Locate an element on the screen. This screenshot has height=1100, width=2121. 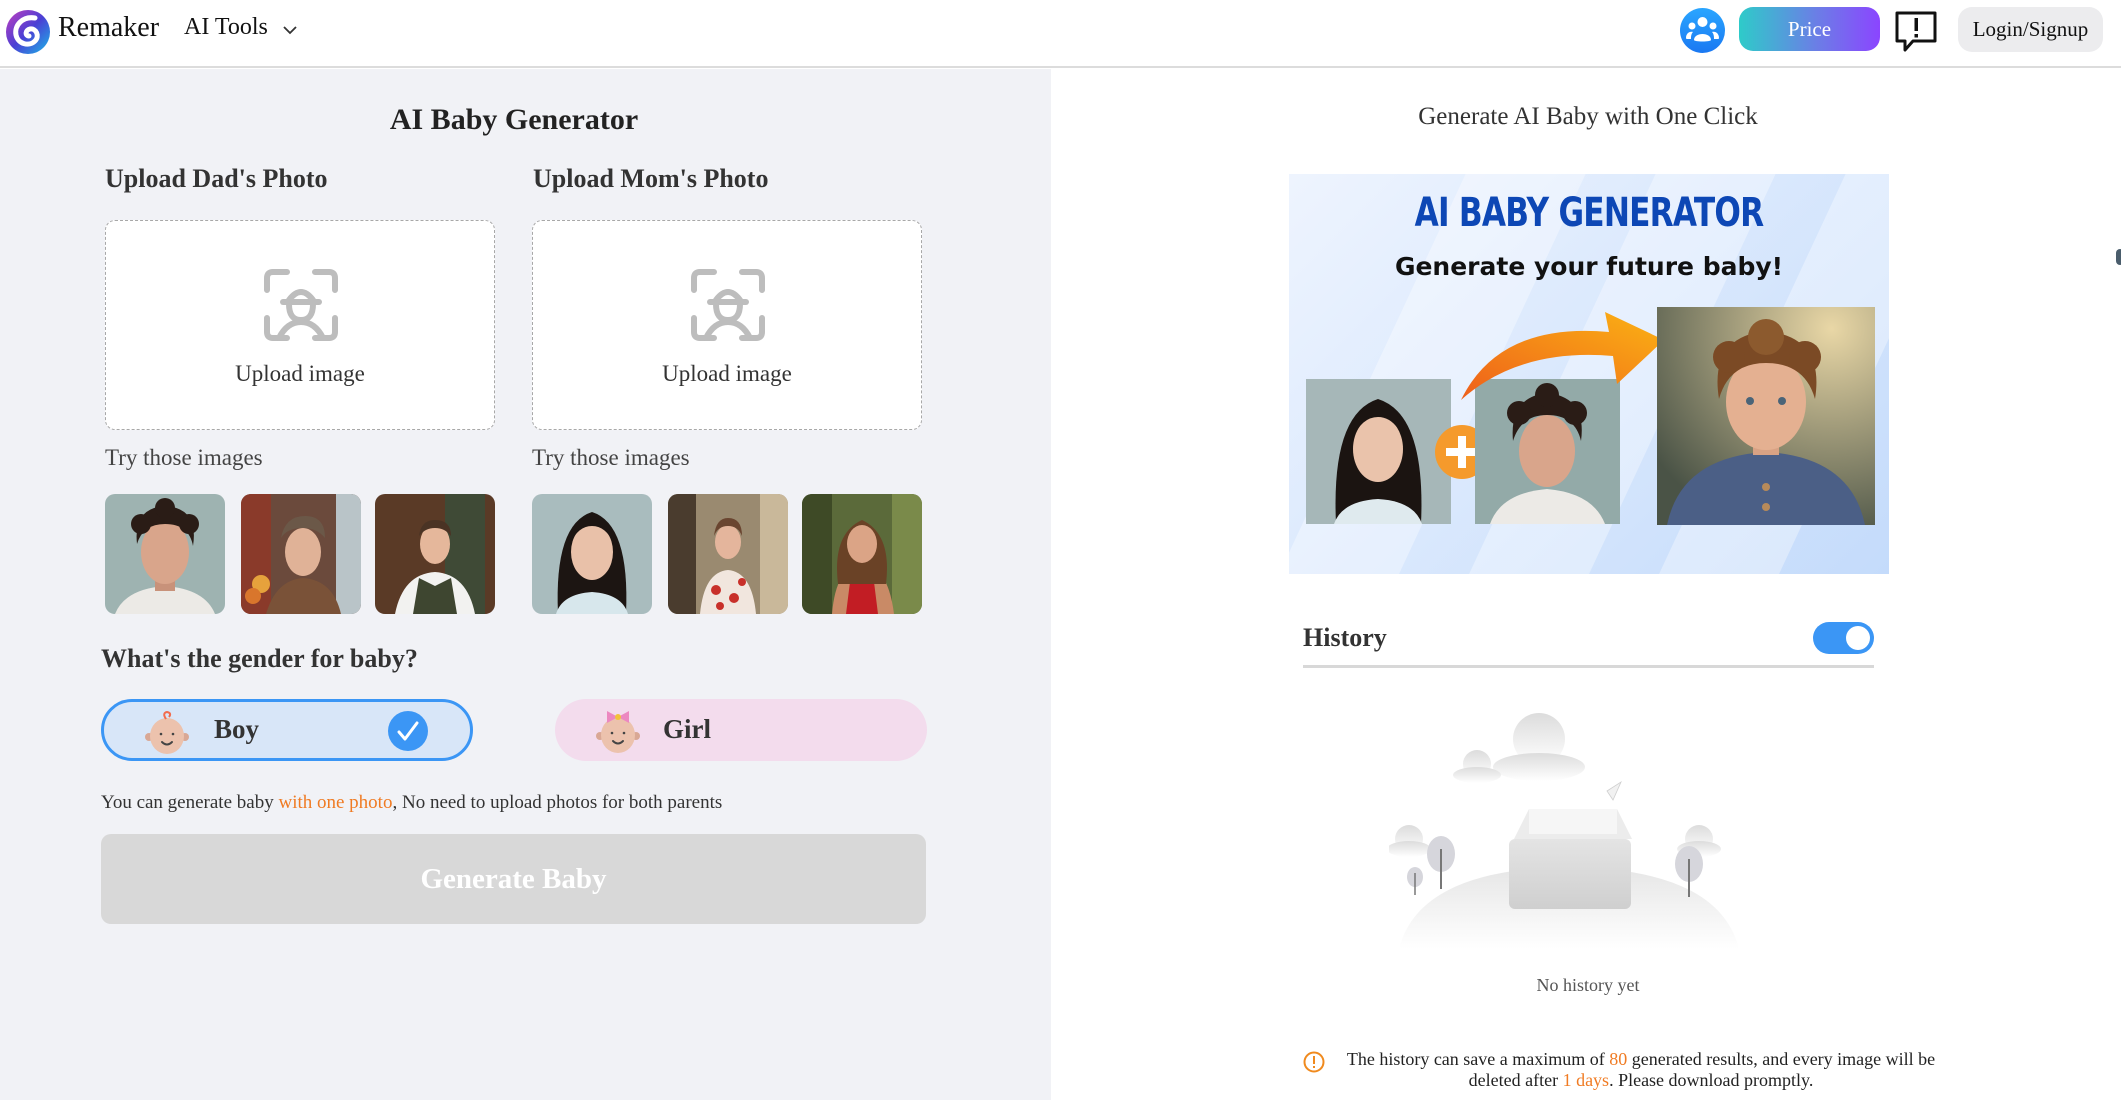
mom-upload-dropzone: Upload image is located at coordinates (727, 325).